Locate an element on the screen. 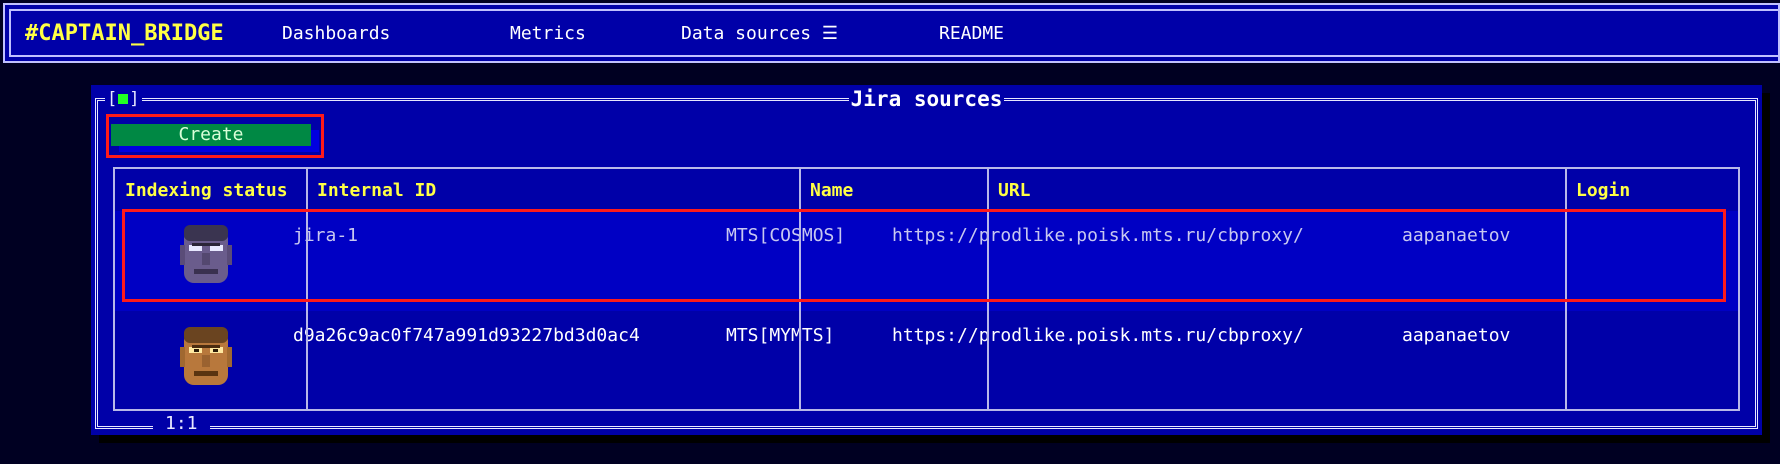  brand-logo: #CAPTAIN_BRIDGE is located at coordinates (150, 33).